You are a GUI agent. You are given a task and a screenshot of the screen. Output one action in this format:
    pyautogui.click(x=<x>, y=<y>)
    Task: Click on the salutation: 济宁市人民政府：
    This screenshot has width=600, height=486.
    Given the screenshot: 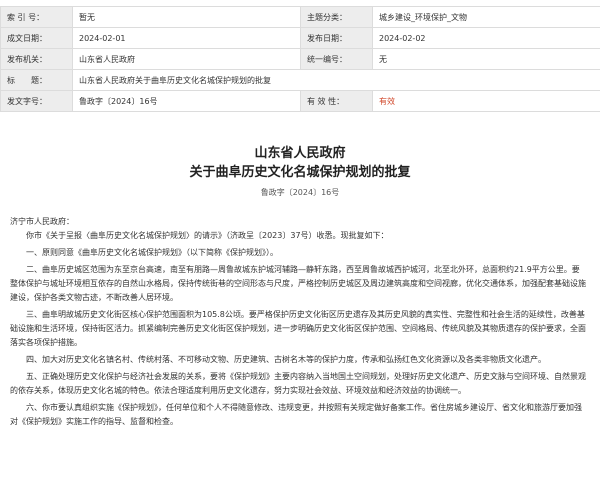 What is the action you would take?
    pyautogui.click(x=42, y=221)
    